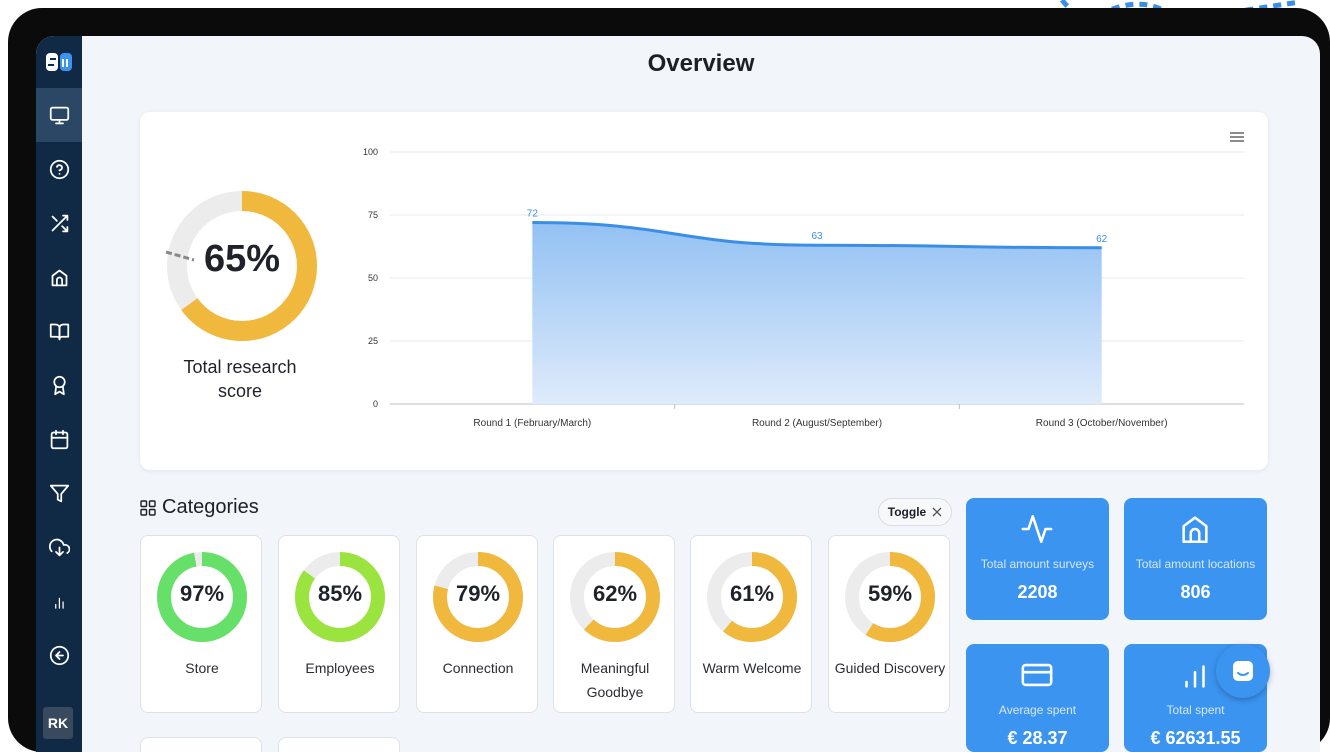 The image size is (1330, 752). I want to click on book-open-icon, so click(59, 331).